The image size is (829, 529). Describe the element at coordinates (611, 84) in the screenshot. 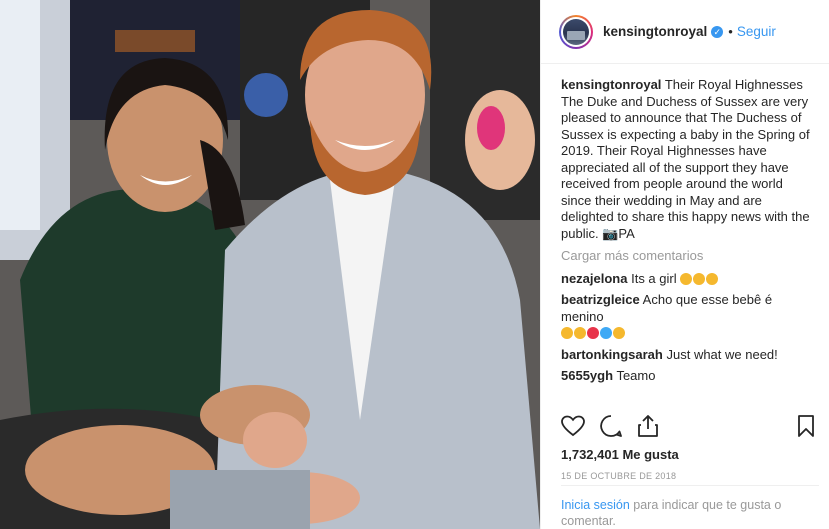

I see `caption-username: kensingtonroyal` at that location.